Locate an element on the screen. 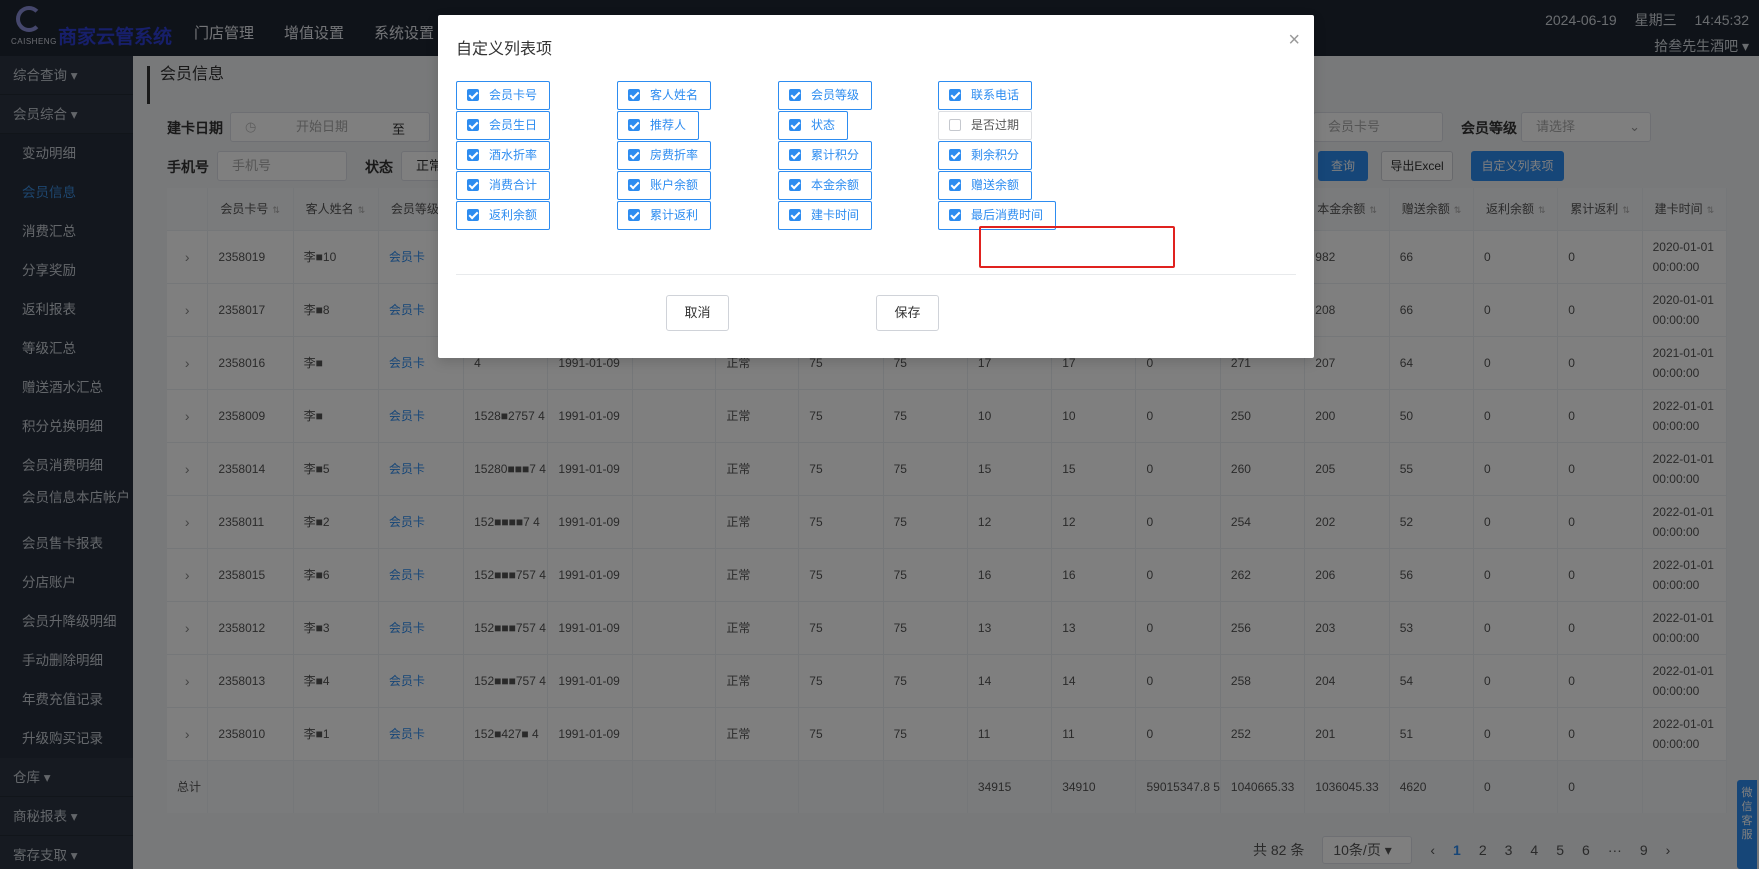  column-option-checkbox: 联系电话 is located at coordinates (985, 95).